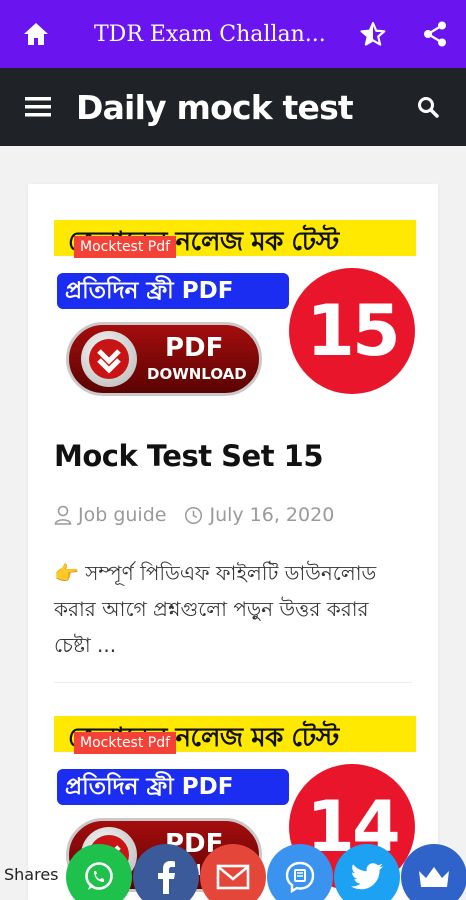 This screenshot has height=900, width=466. I want to click on home-button, so click(36, 34).